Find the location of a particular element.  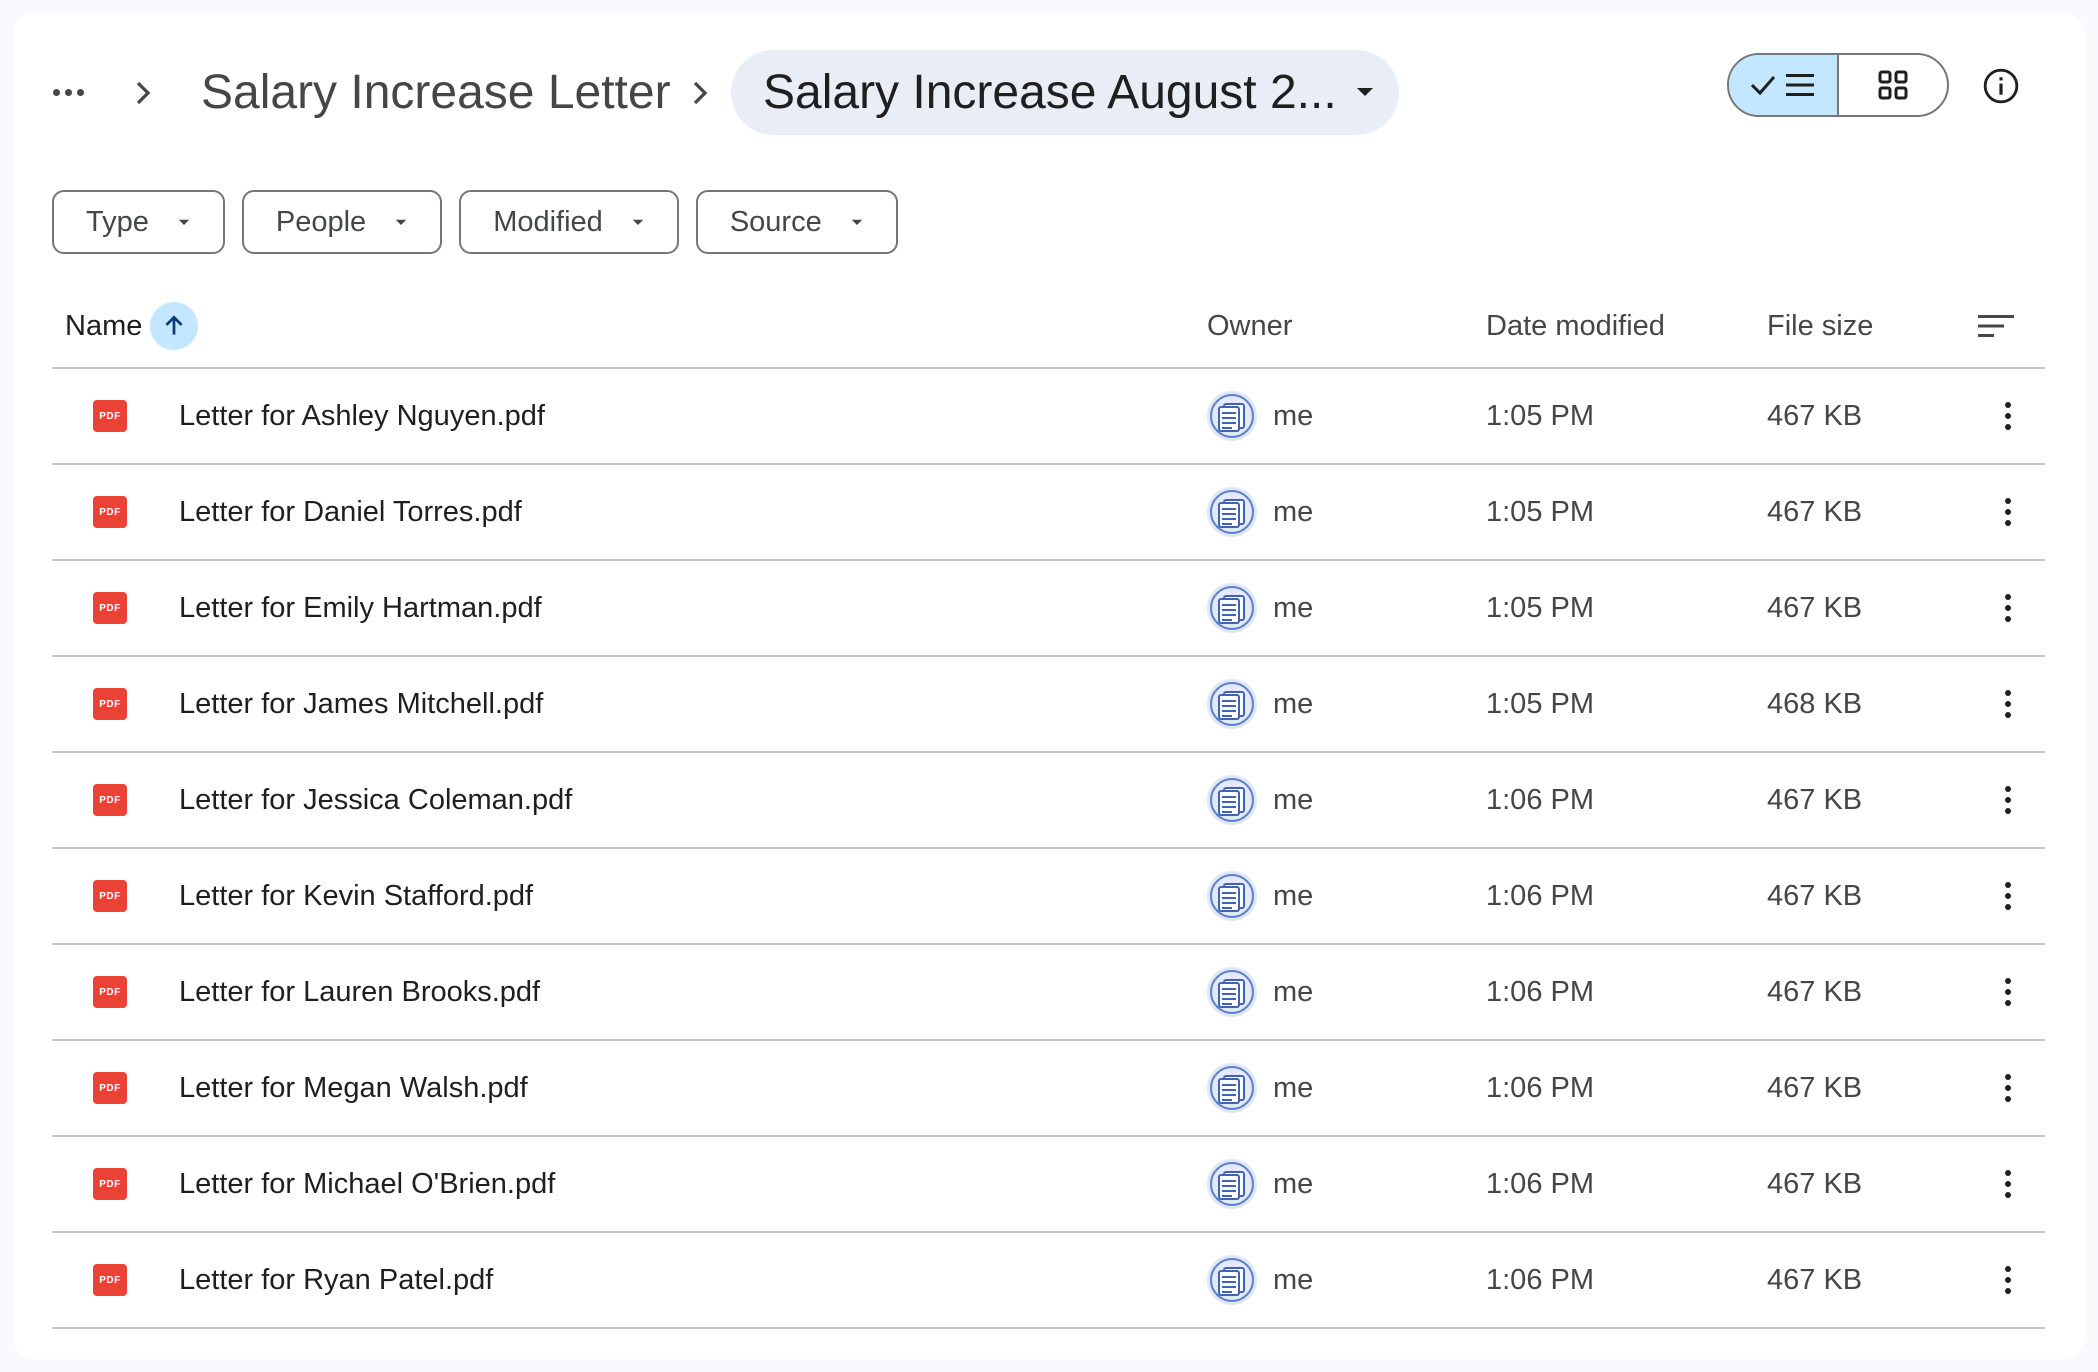

filter-label: Source is located at coordinates (775, 221).